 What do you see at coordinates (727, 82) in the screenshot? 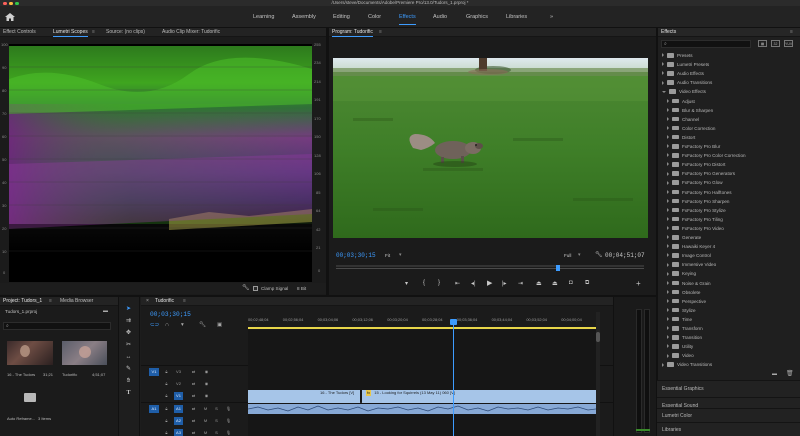
I see `effects-tree-item: Audio Transitions` at bounding box center [727, 82].